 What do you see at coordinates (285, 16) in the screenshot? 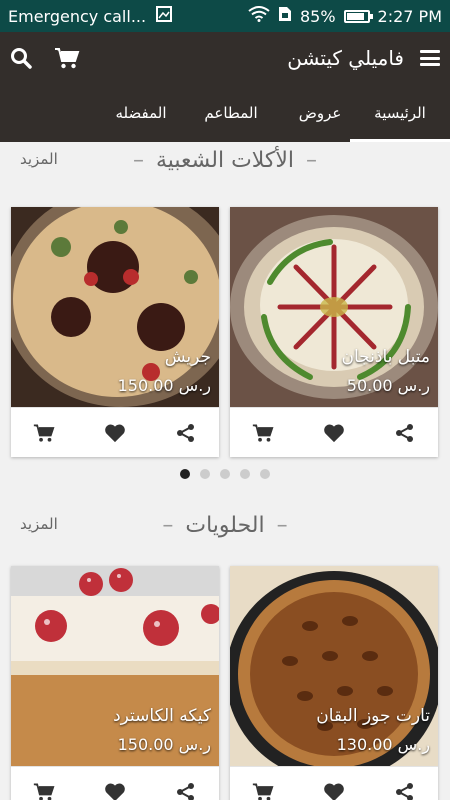
I see `sim-icon` at bounding box center [285, 16].